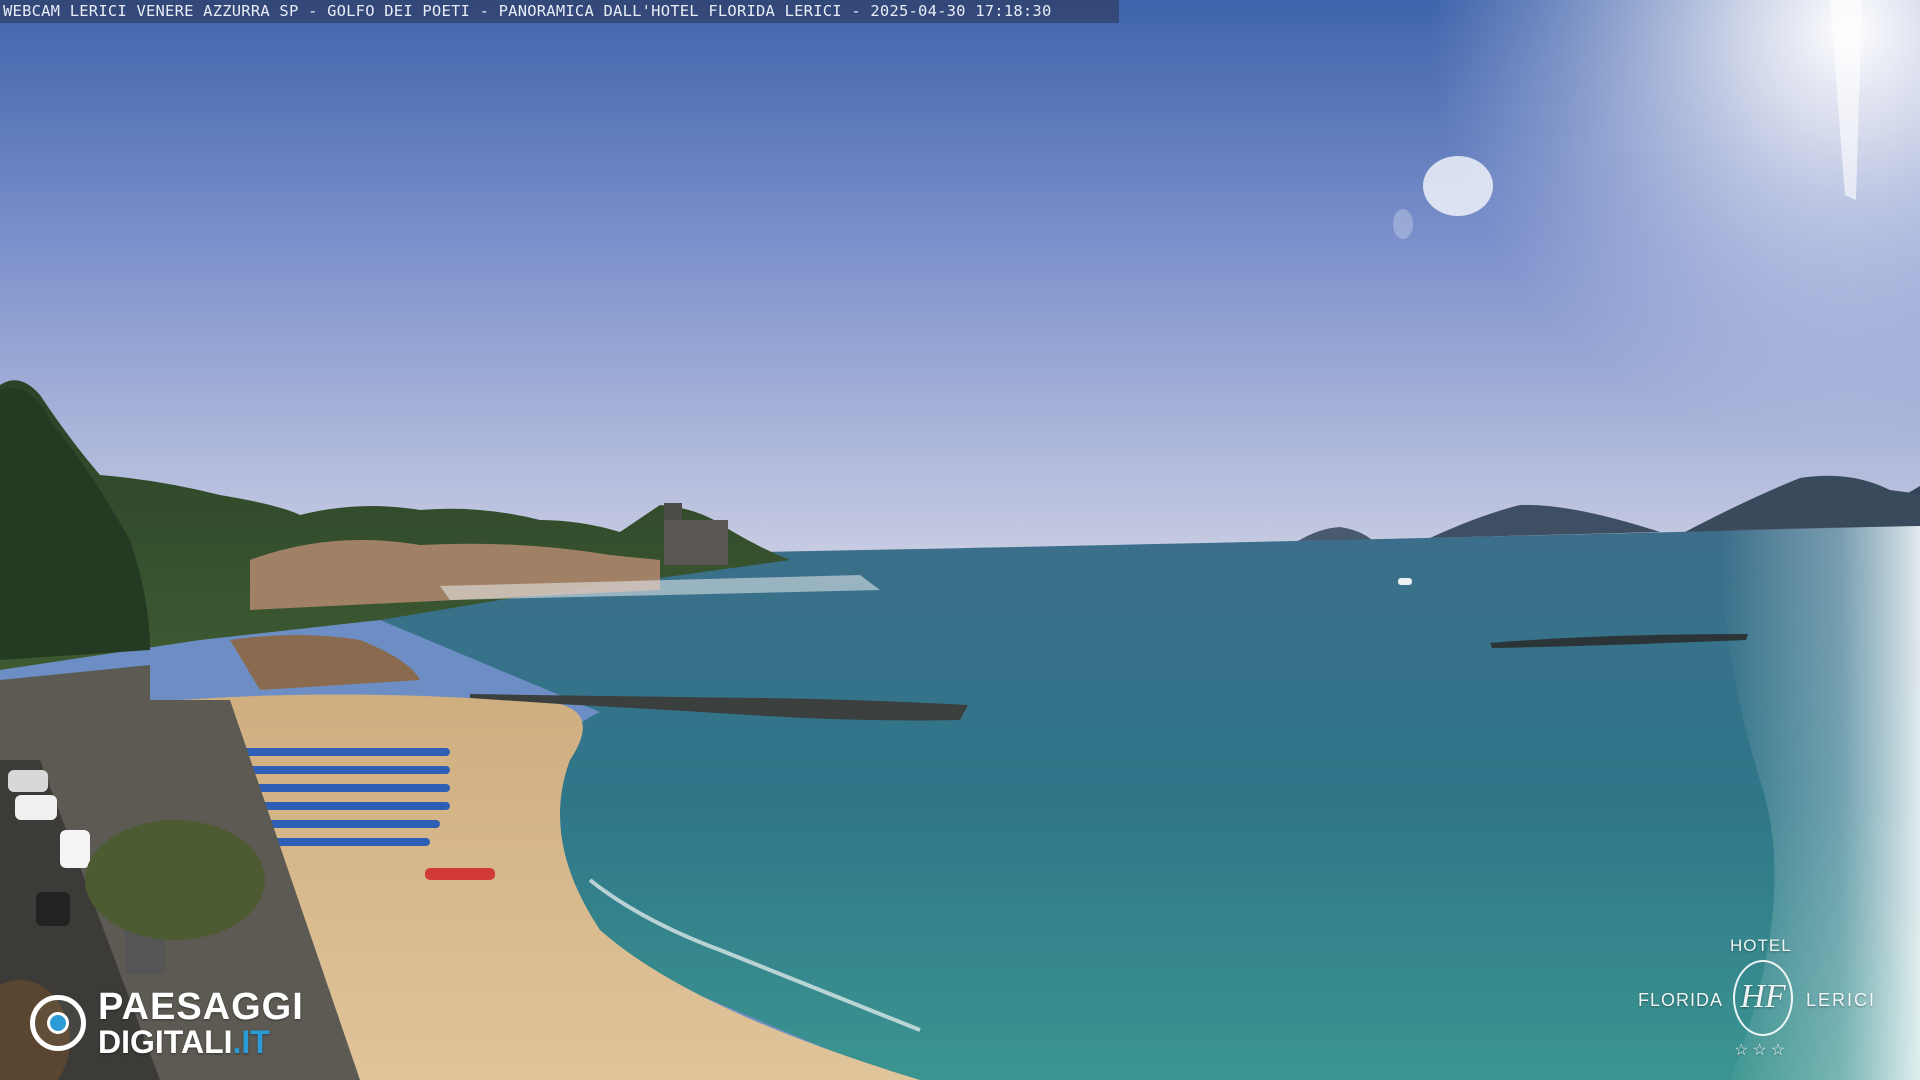  I want to click on cliff, so click(325, 662).